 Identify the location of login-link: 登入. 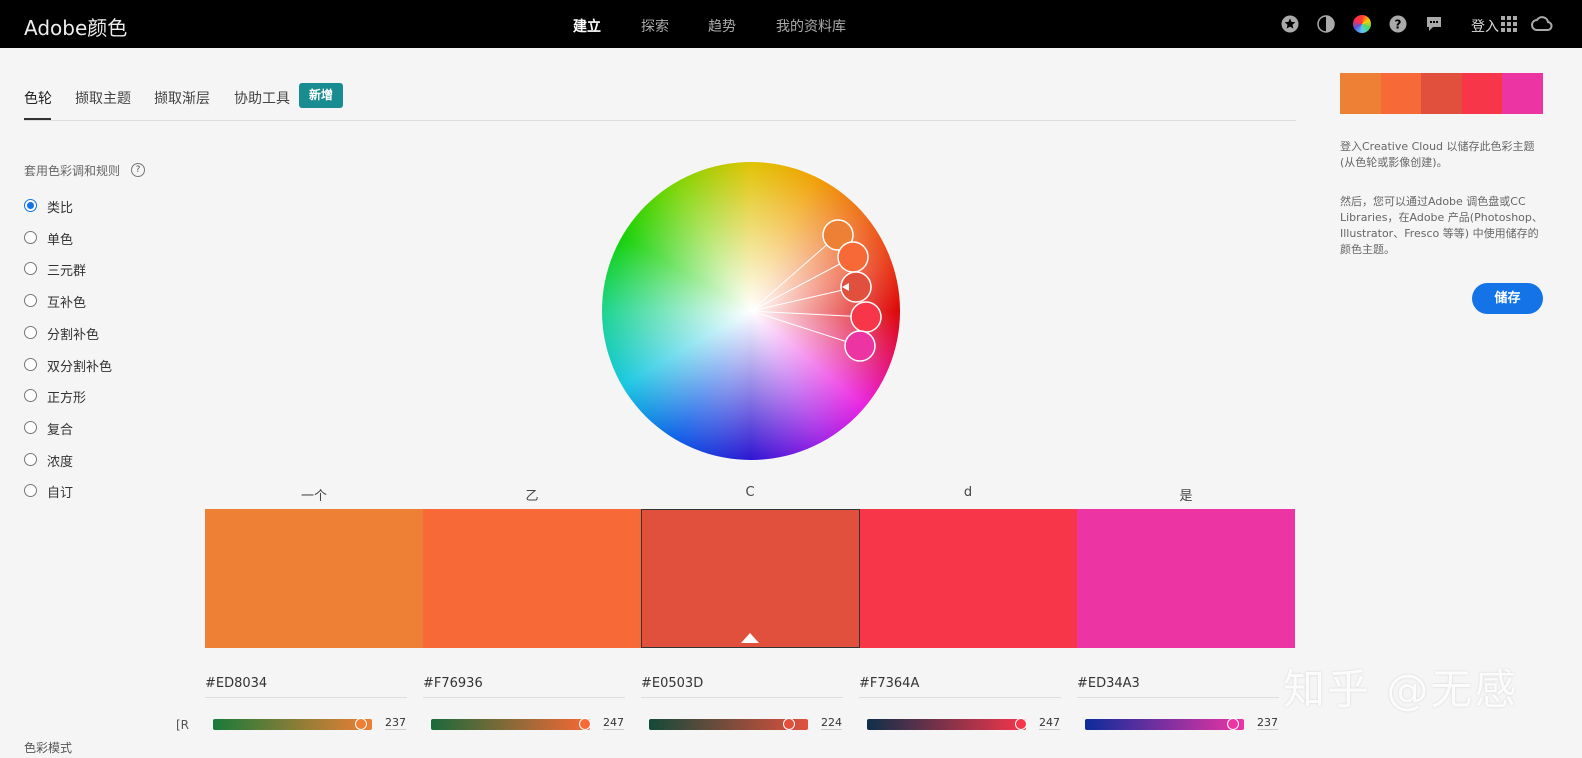
(1485, 26).